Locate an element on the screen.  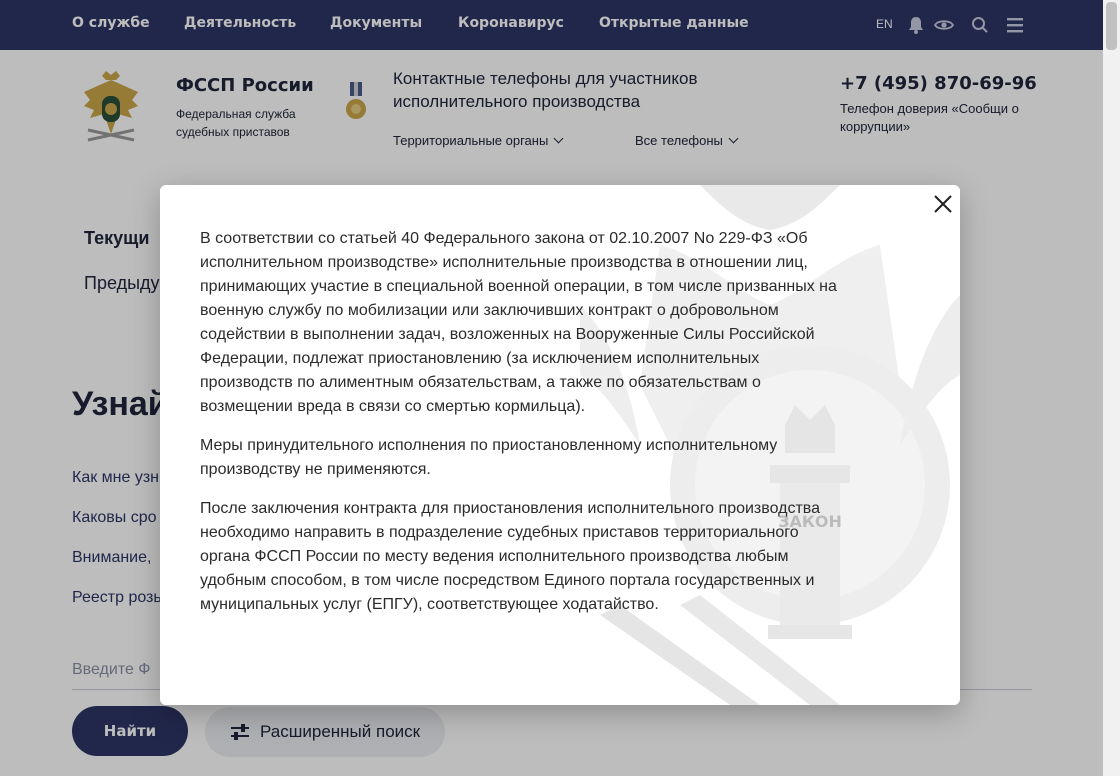
page-scrollbar is located at coordinates (1111, 388).